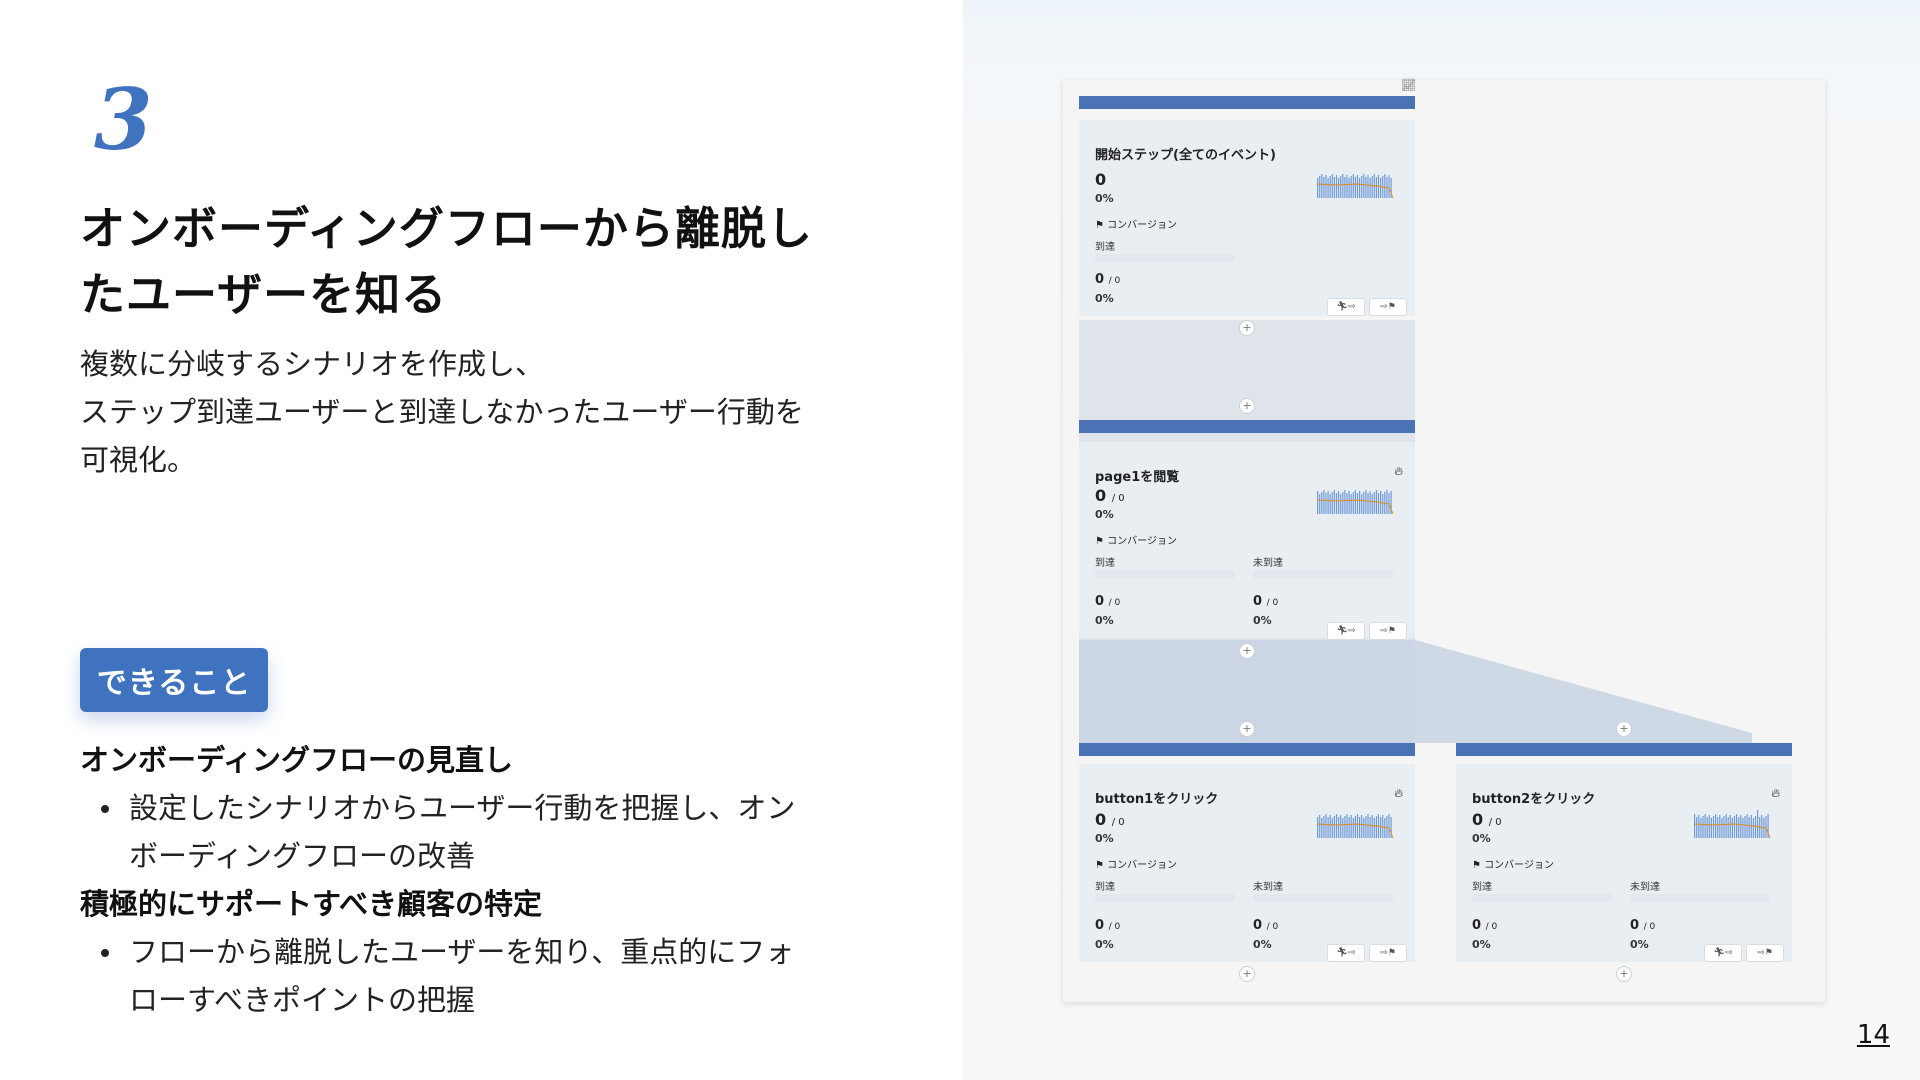 This screenshot has width=1920, height=1080. What do you see at coordinates (1136, 225) in the screenshot?
I see `conversion-label: ⚑ コンバージョン` at bounding box center [1136, 225].